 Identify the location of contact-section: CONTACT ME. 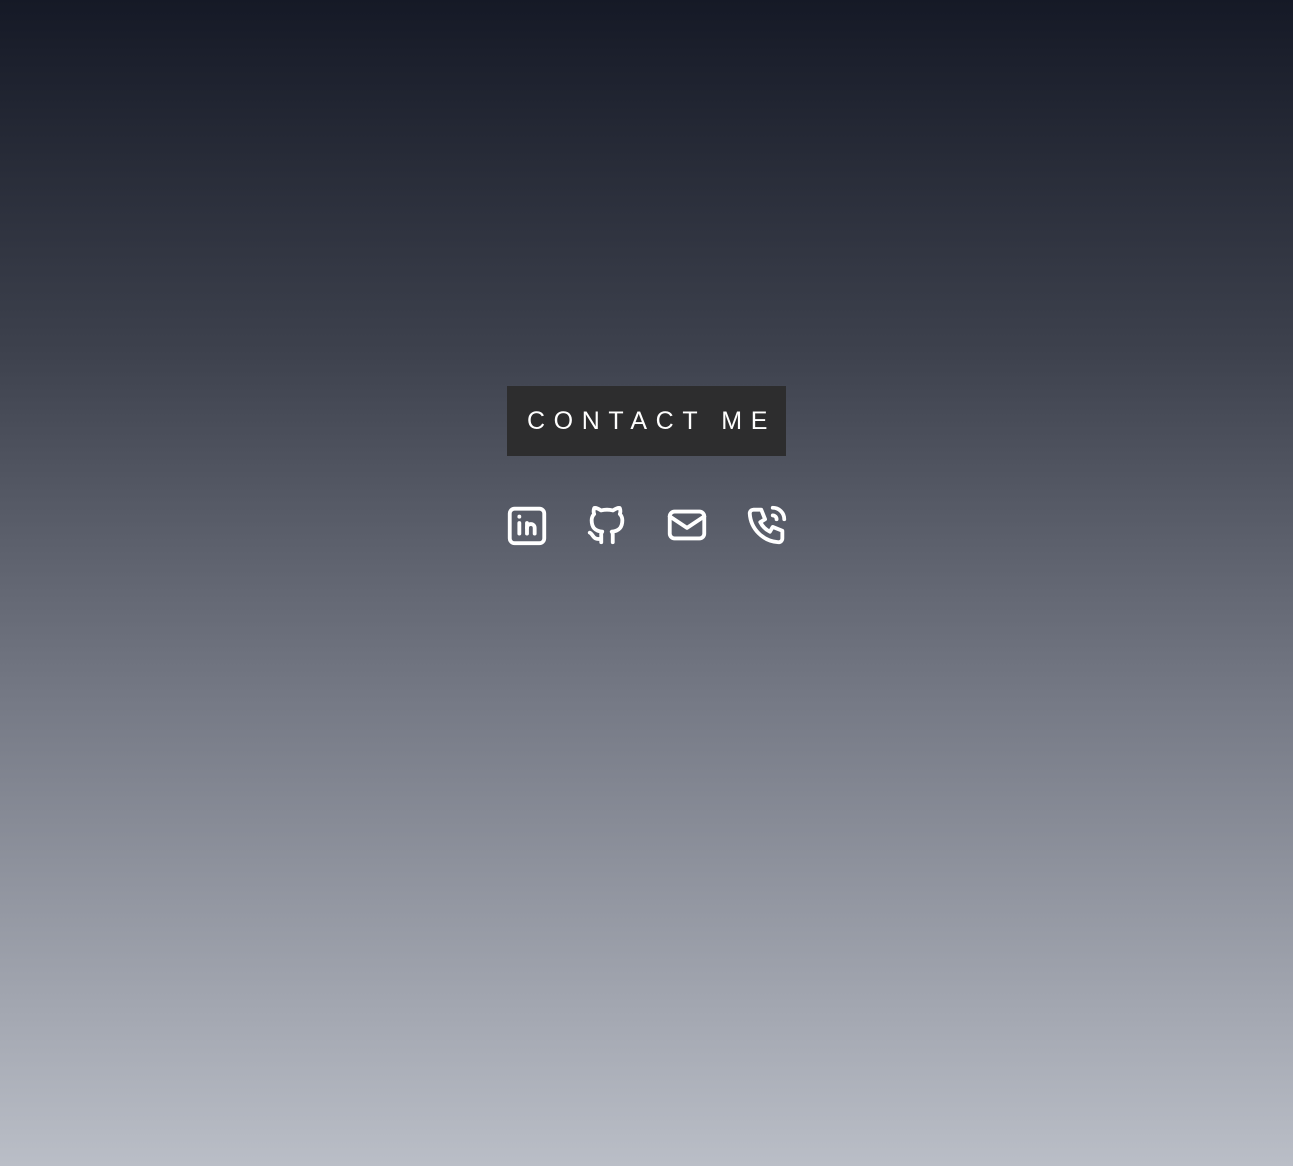
(646, 468).